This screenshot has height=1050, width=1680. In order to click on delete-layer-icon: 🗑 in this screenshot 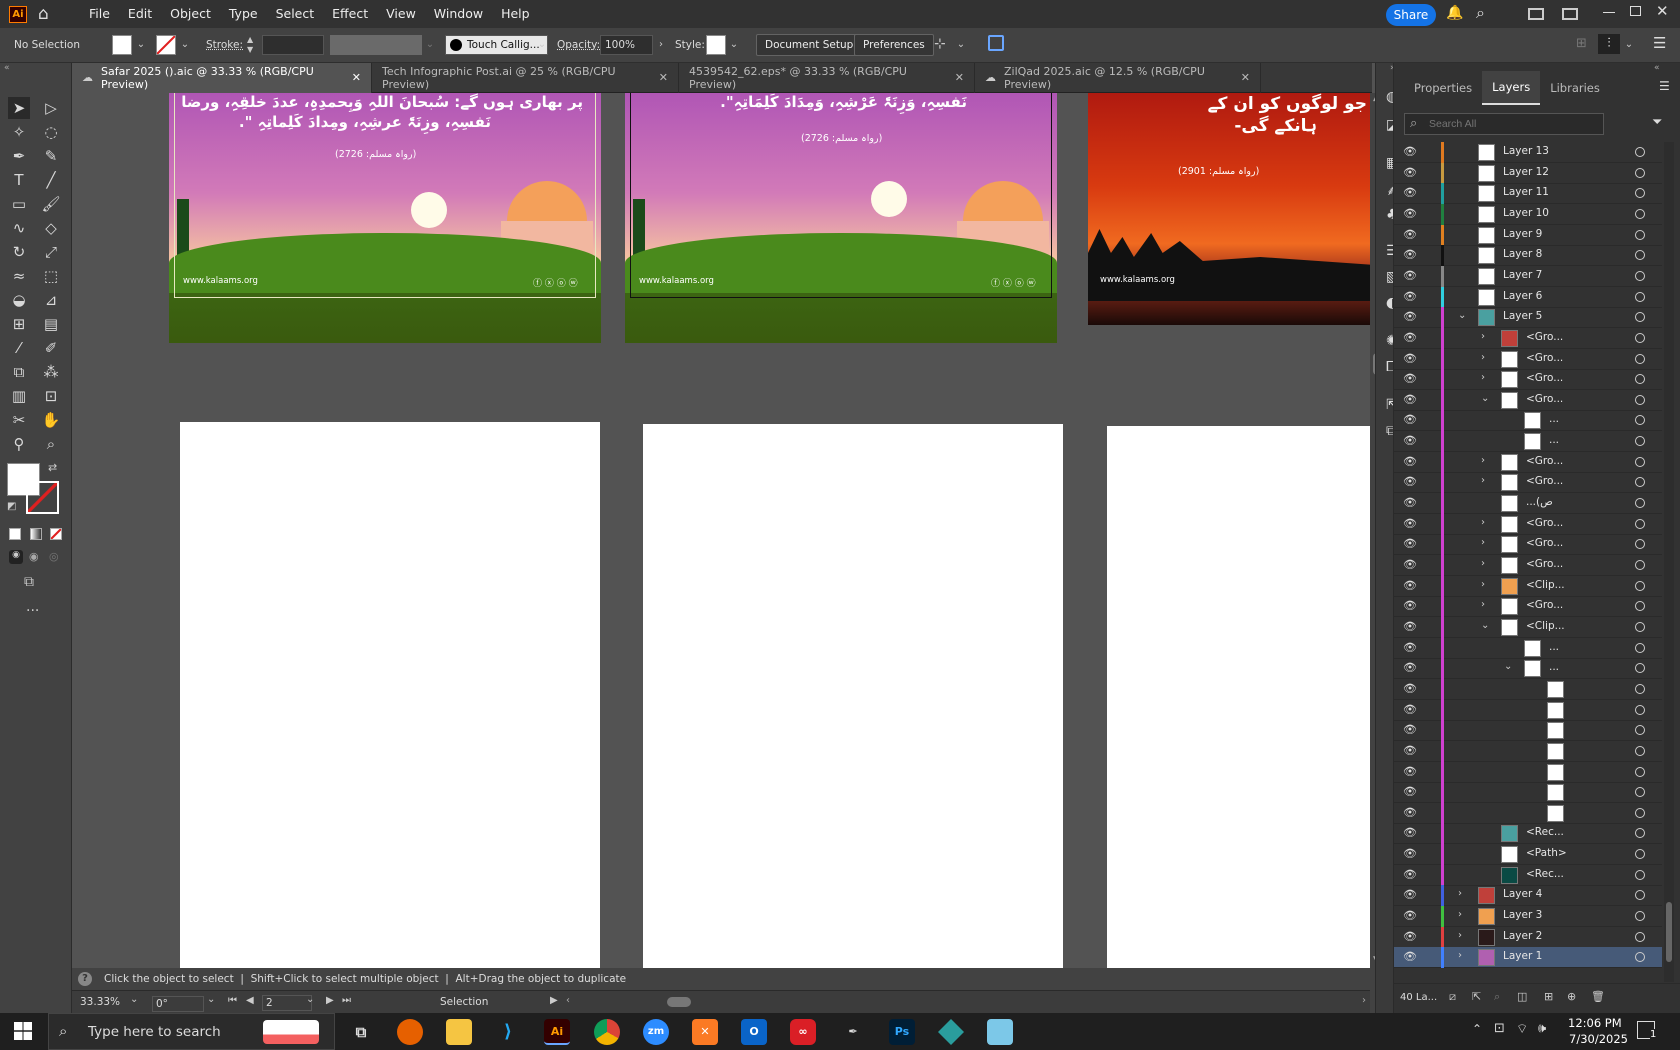, I will do `click(1598, 996)`.